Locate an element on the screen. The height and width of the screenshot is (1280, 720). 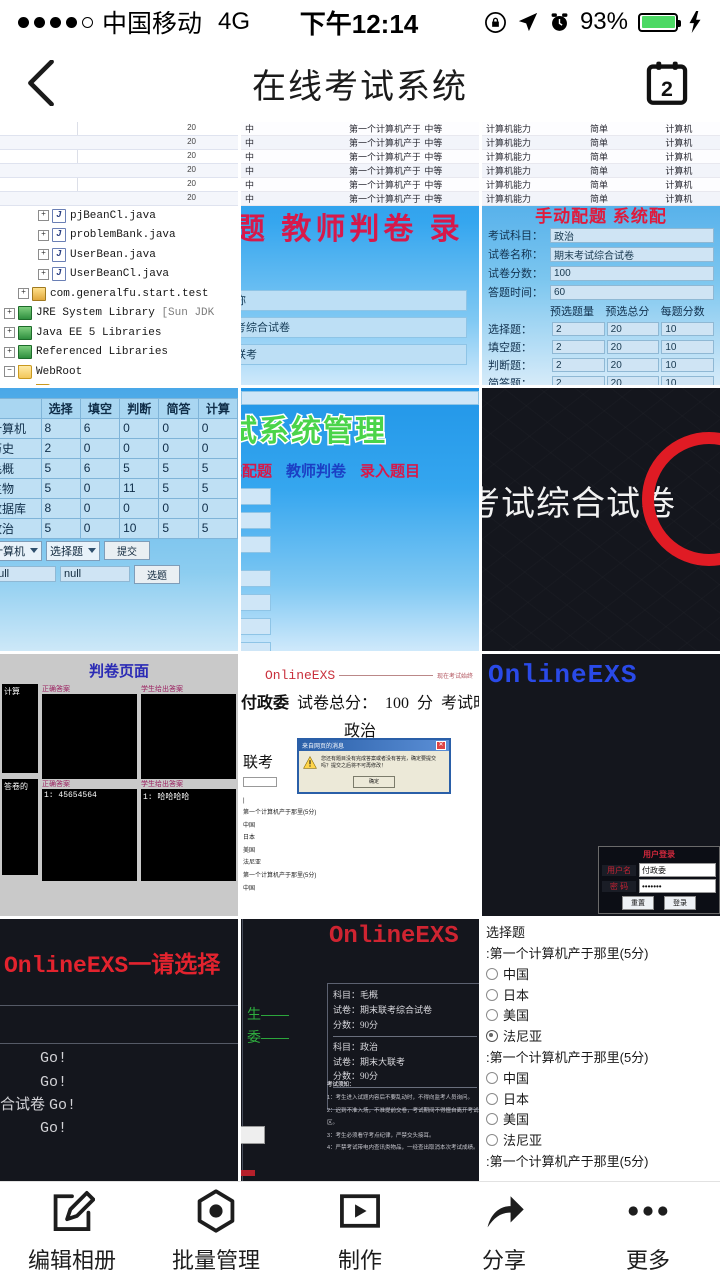
paper-form-fields: 称 考综合试卷 联考 is located at coordinates (354, 327).